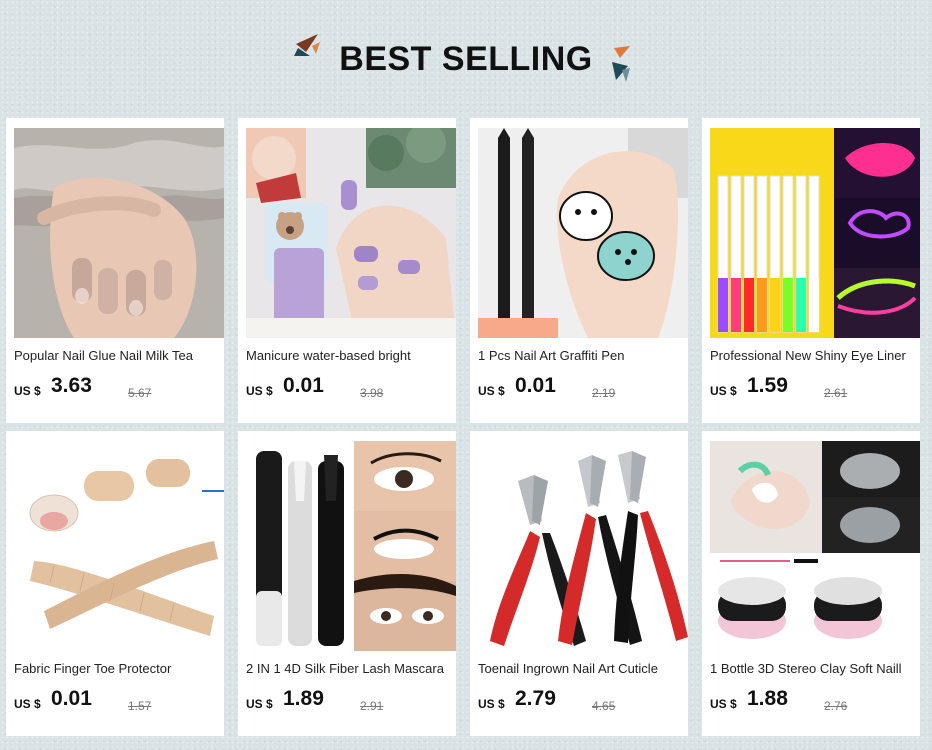 This screenshot has width=932, height=750. Describe the element at coordinates (604, 706) in the screenshot. I see `original-price: 4.65` at that location.